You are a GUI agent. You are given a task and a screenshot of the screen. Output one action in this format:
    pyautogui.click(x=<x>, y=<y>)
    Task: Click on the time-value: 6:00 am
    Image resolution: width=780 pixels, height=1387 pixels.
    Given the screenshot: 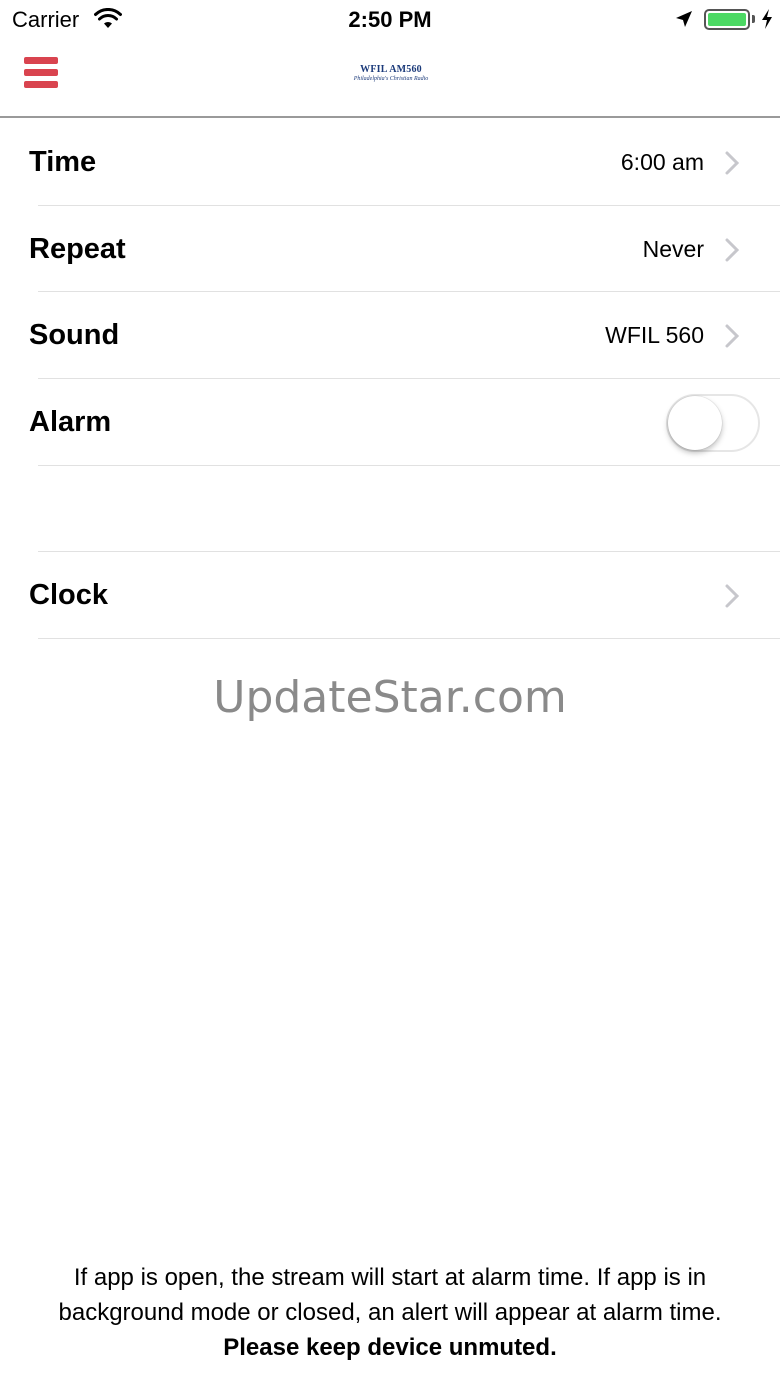 What is the action you would take?
    pyautogui.click(x=662, y=162)
    